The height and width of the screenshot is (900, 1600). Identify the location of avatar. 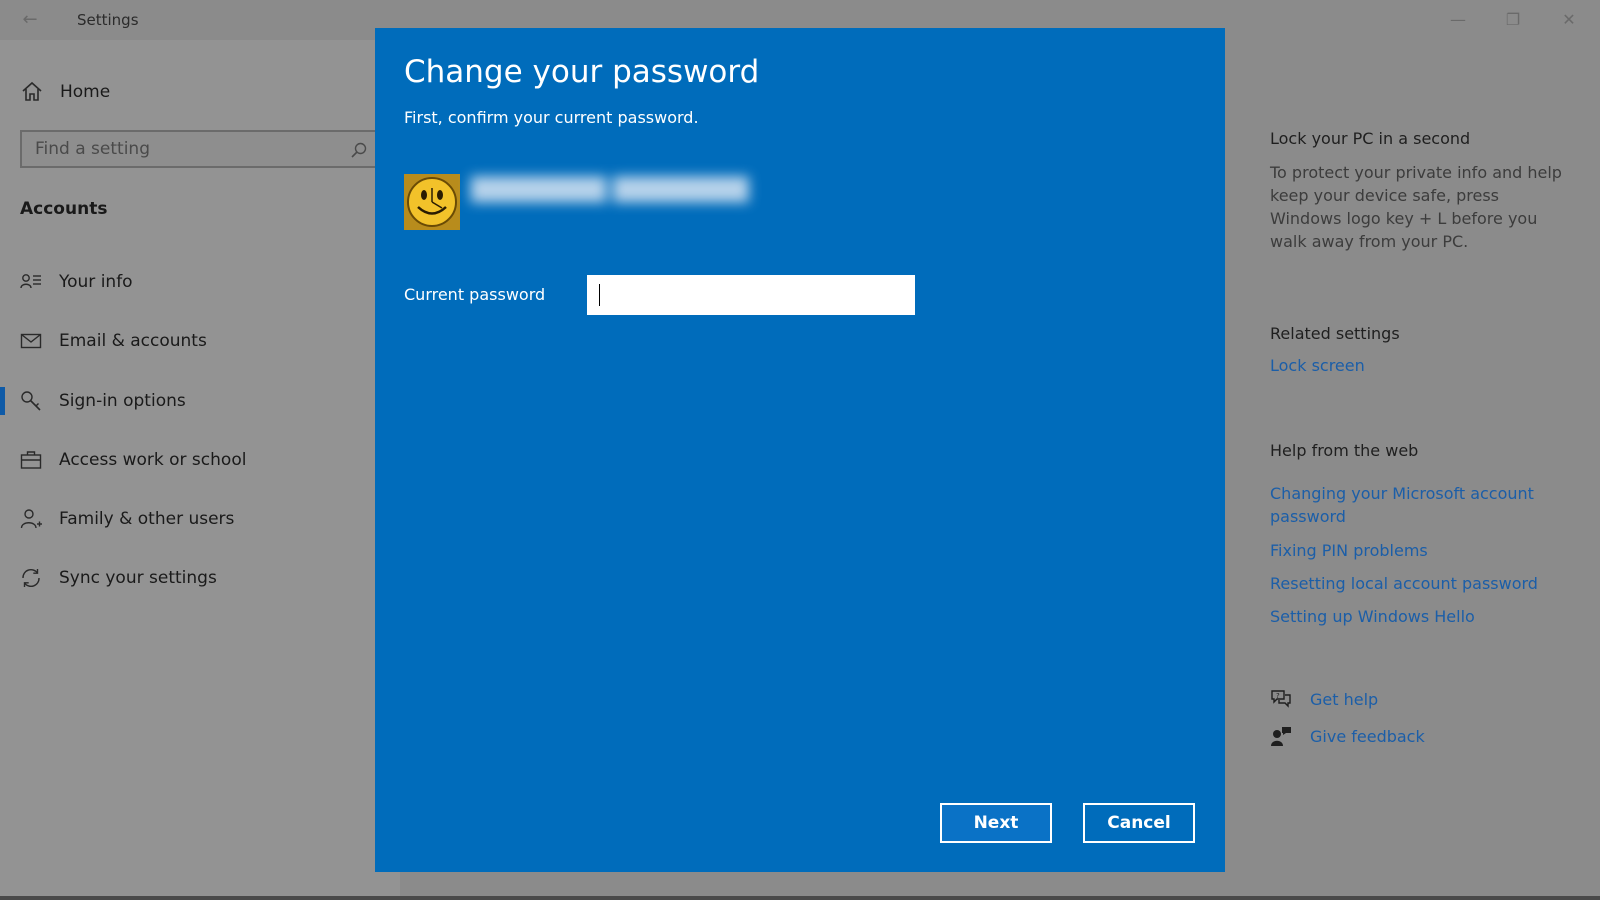
(432, 202).